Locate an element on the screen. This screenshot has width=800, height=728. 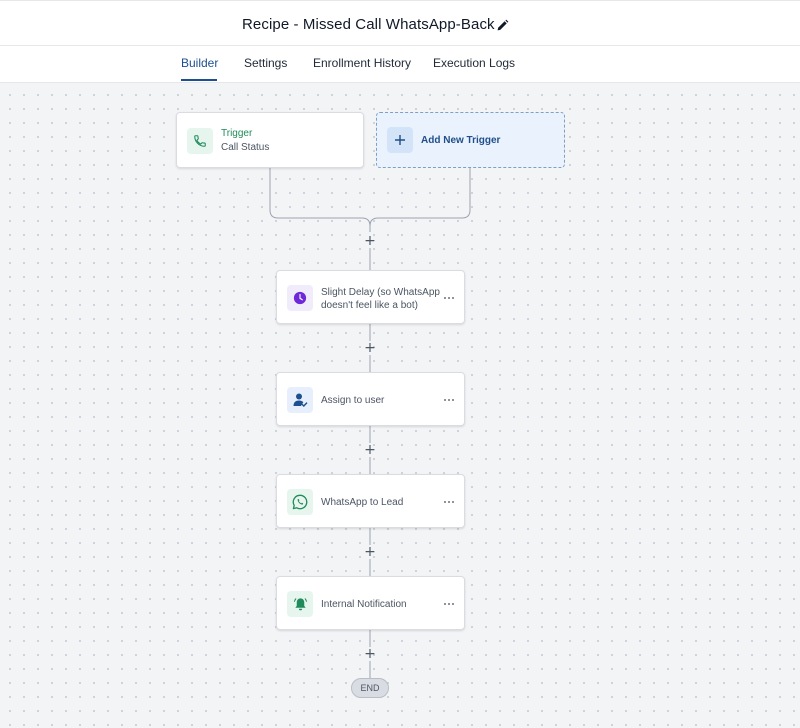
whatsapp-icon is located at coordinates (300, 502).